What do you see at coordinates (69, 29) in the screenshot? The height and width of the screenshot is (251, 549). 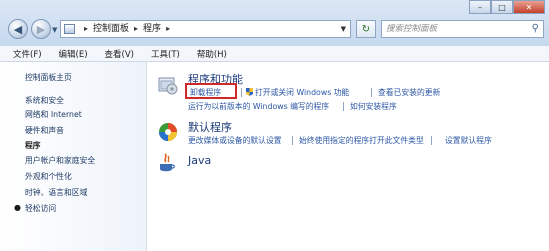 I see `control-panel-icon` at bounding box center [69, 29].